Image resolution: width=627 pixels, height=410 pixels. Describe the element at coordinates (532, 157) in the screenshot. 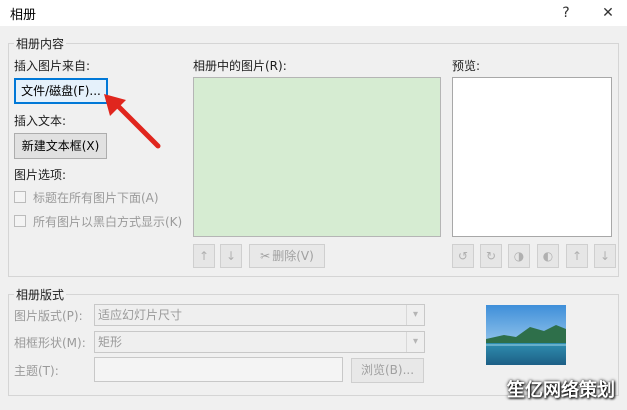

I see `preview-pane` at that location.